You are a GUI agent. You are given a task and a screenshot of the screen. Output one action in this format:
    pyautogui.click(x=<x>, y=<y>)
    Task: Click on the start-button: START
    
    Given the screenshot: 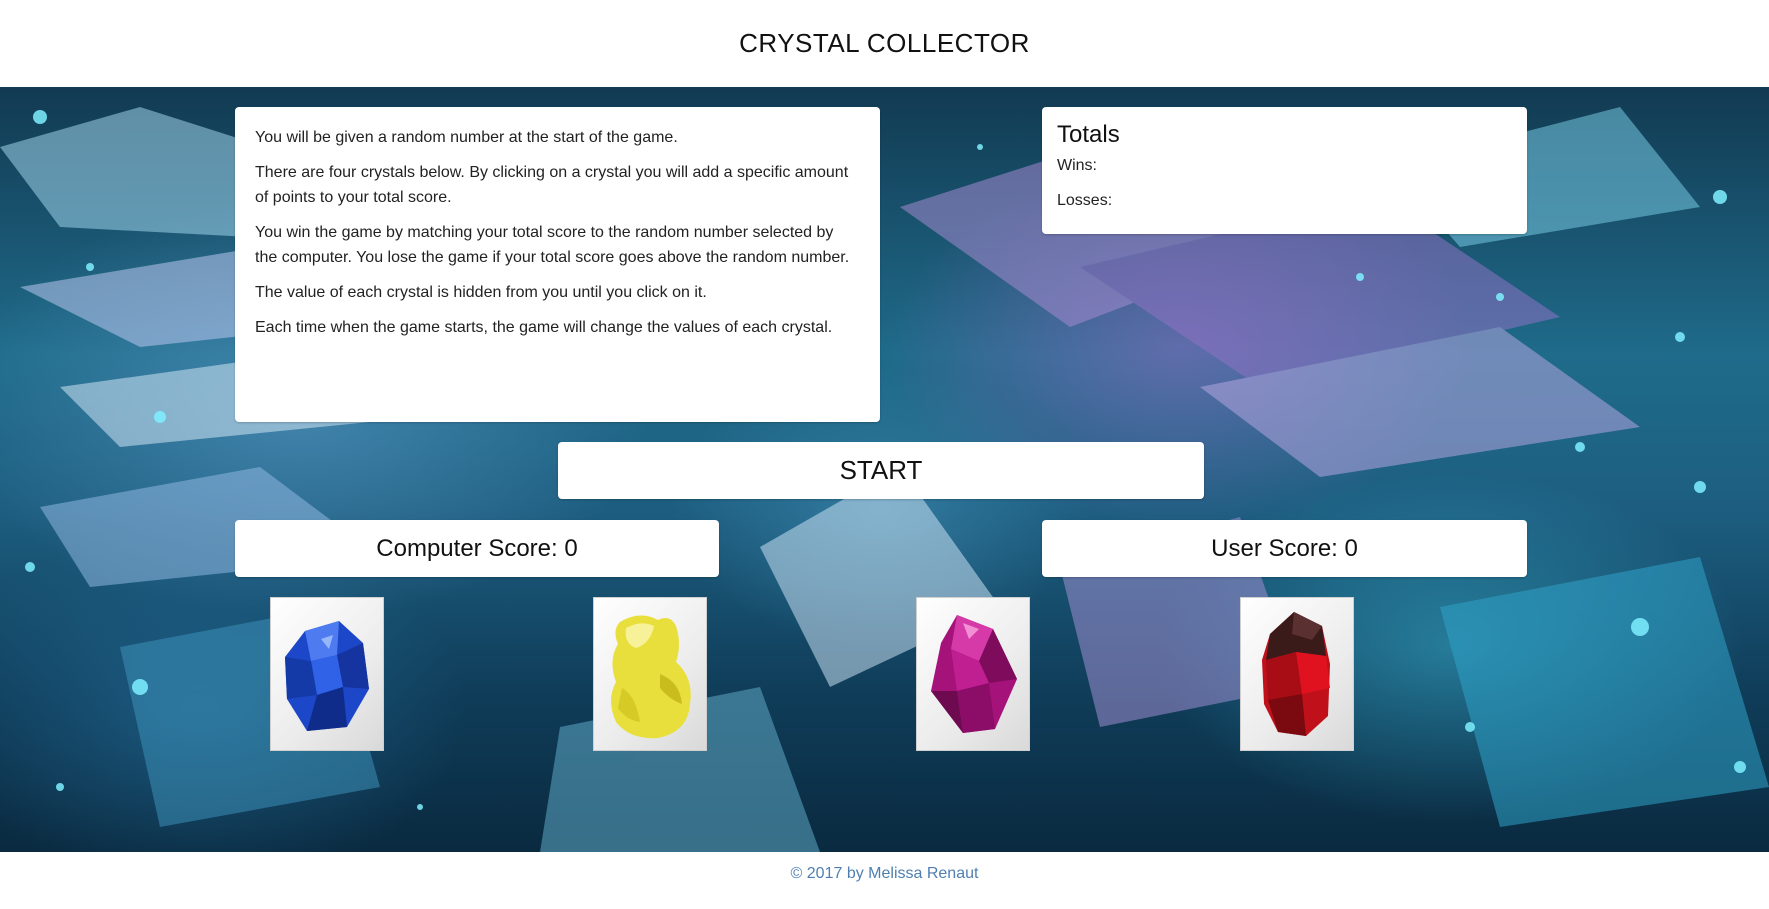 What is the action you would take?
    pyautogui.click(x=881, y=470)
    